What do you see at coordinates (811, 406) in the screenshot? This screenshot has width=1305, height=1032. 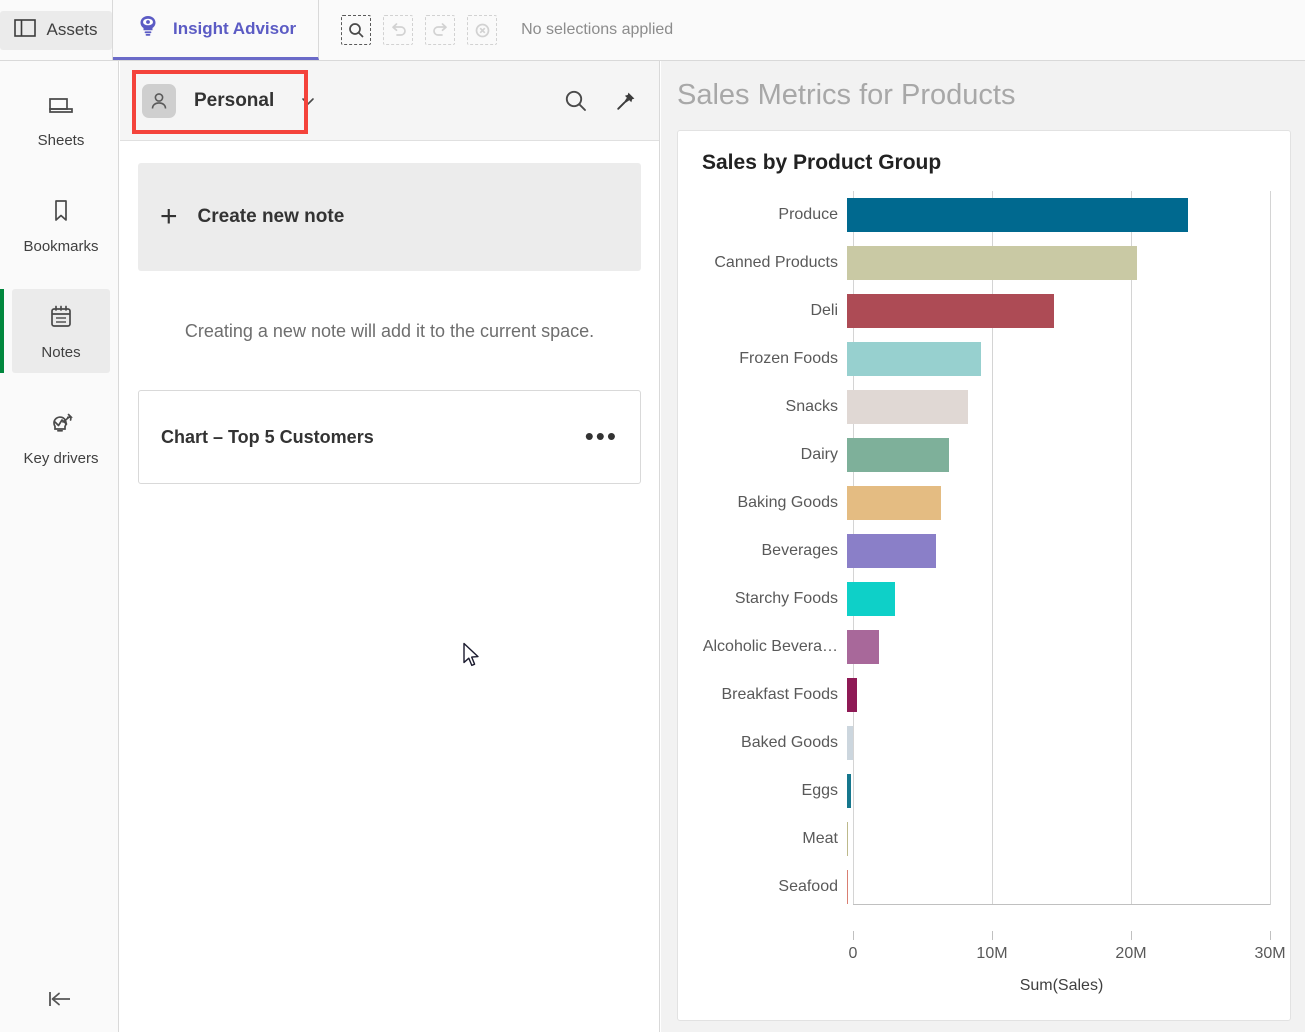 I see `bar-category-label: Snacks` at bounding box center [811, 406].